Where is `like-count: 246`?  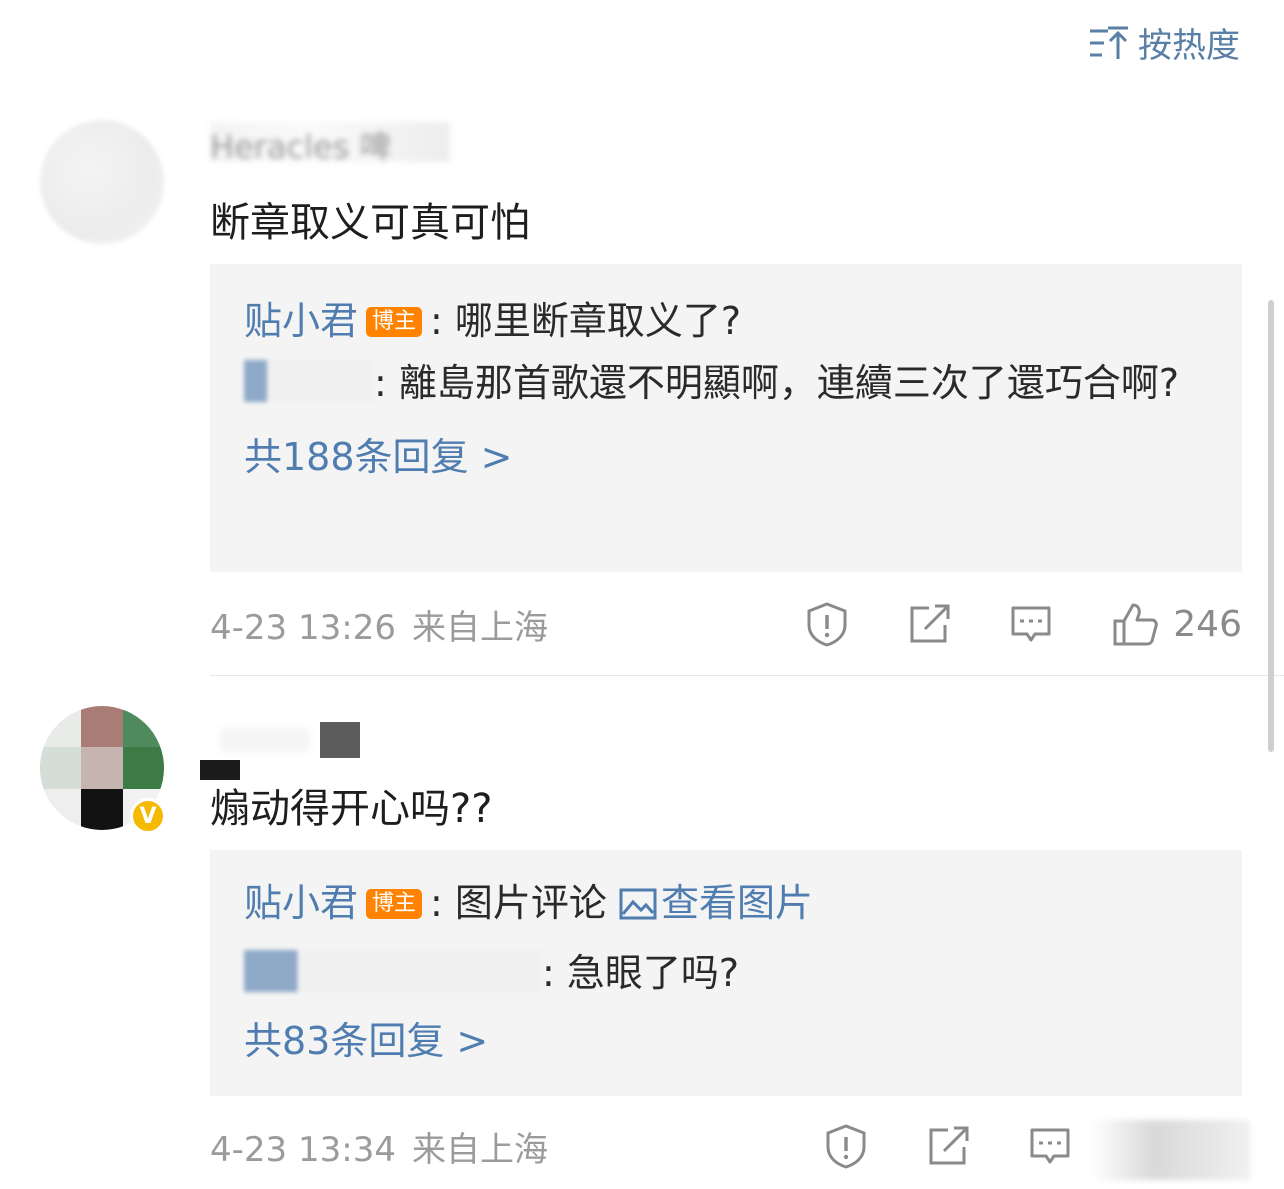 like-count: 246 is located at coordinates (1207, 624).